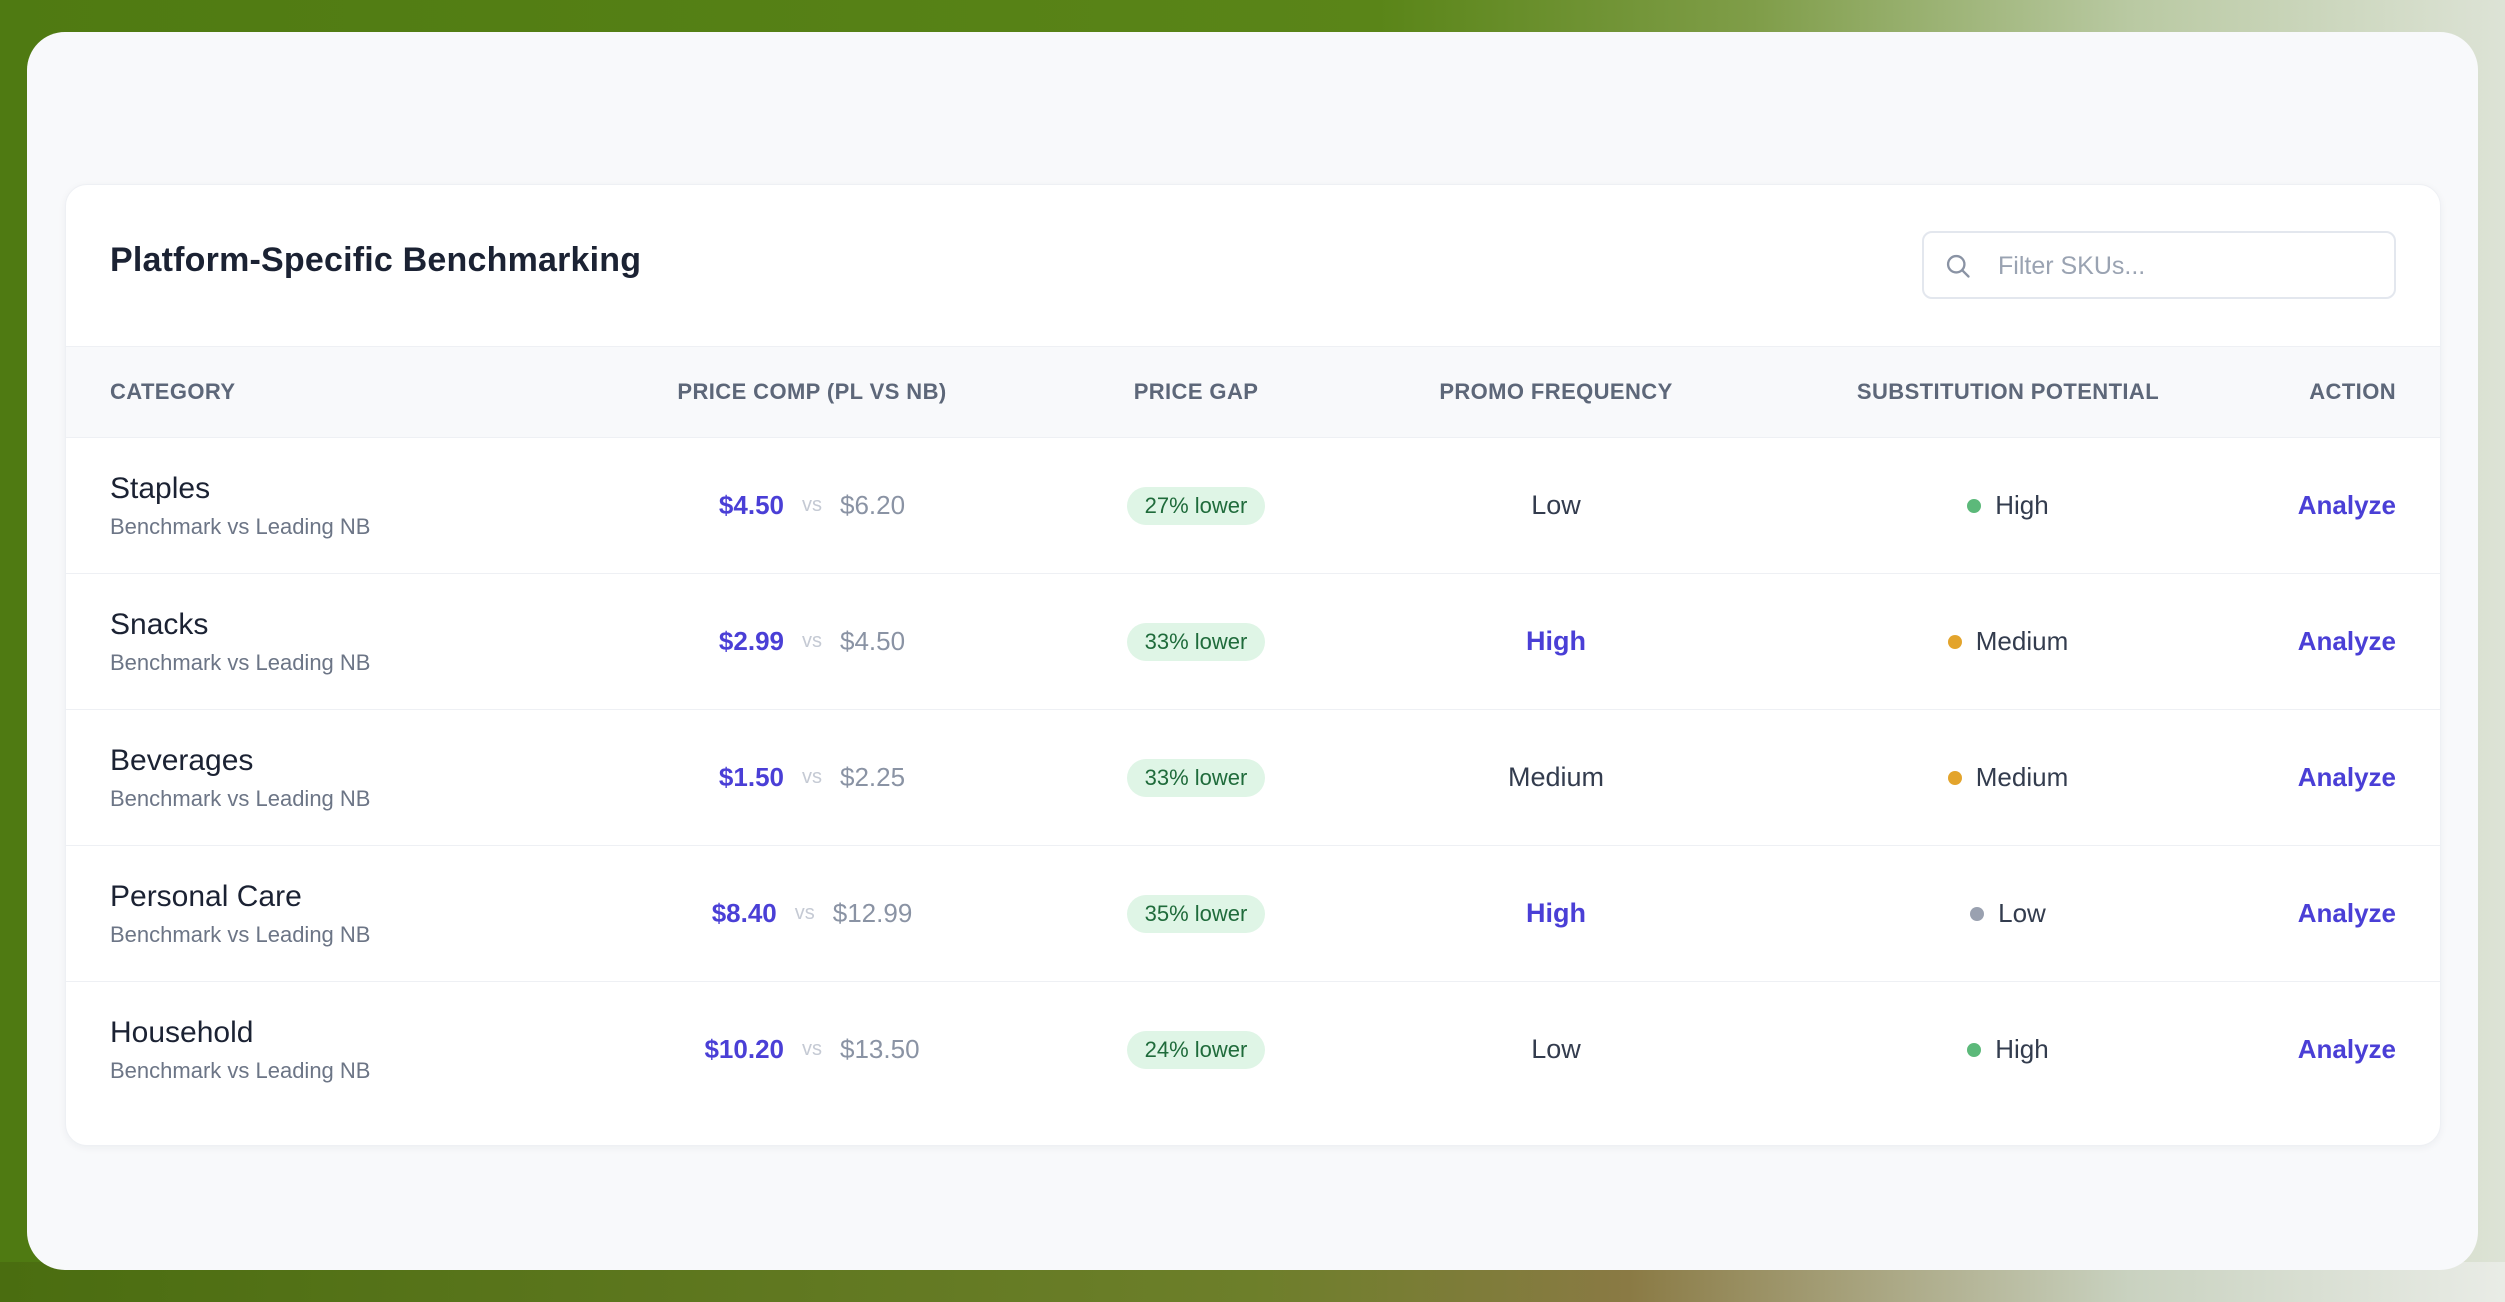  Describe the element at coordinates (1196, 1049) in the screenshot. I see `price-gap-badge: 24% lower` at that location.